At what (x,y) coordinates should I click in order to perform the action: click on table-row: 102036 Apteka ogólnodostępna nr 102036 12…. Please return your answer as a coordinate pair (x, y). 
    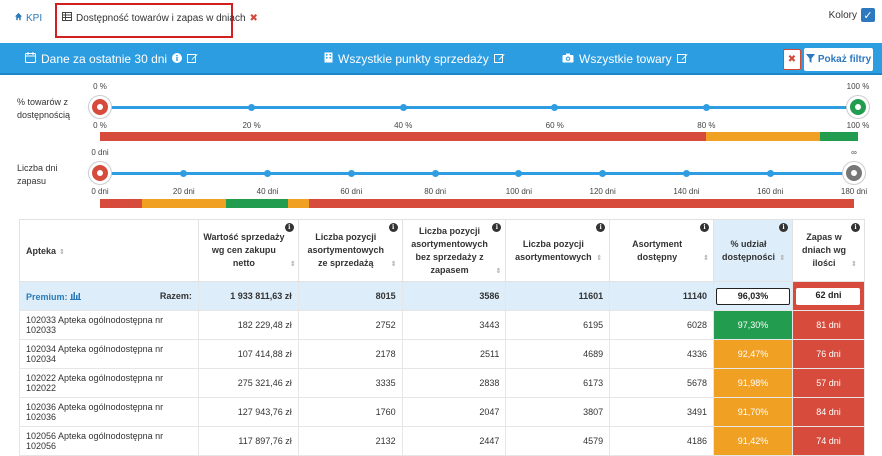
    Looking at the image, I should click on (442, 412).